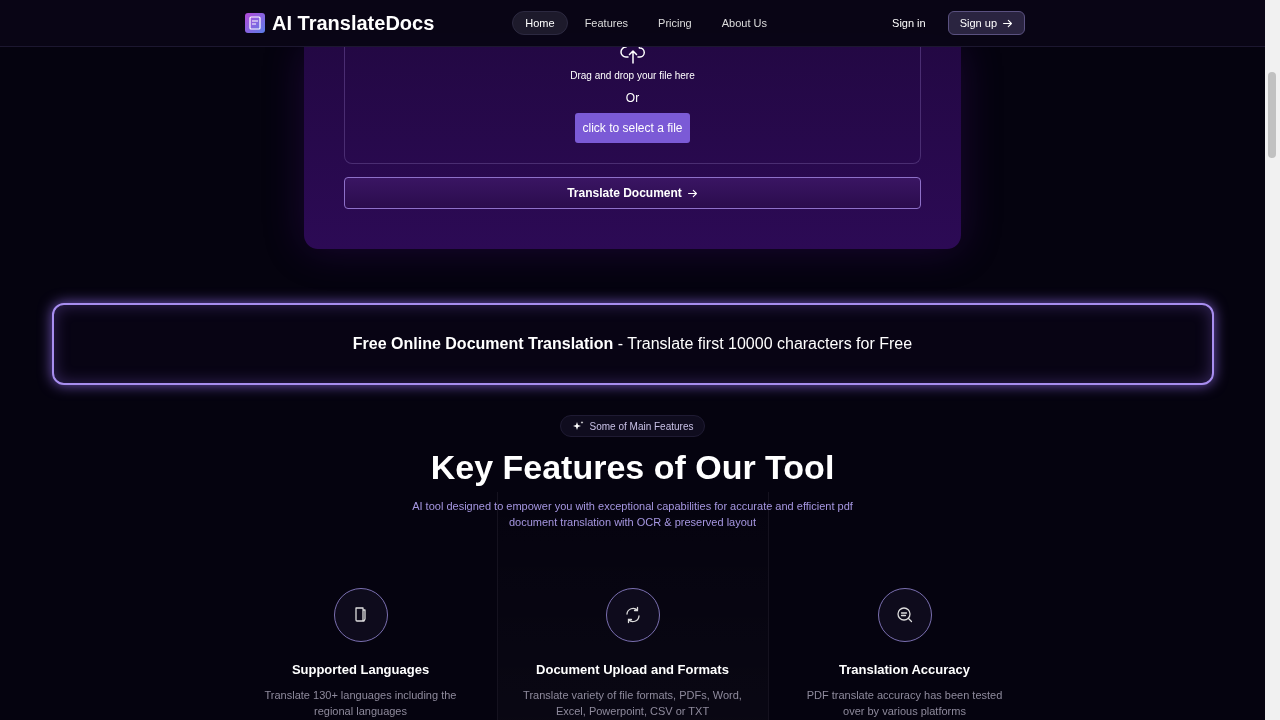  What do you see at coordinates (606, 23) in the screenshot?
I see `nav-link: Features` at bounding box center [606, 23].